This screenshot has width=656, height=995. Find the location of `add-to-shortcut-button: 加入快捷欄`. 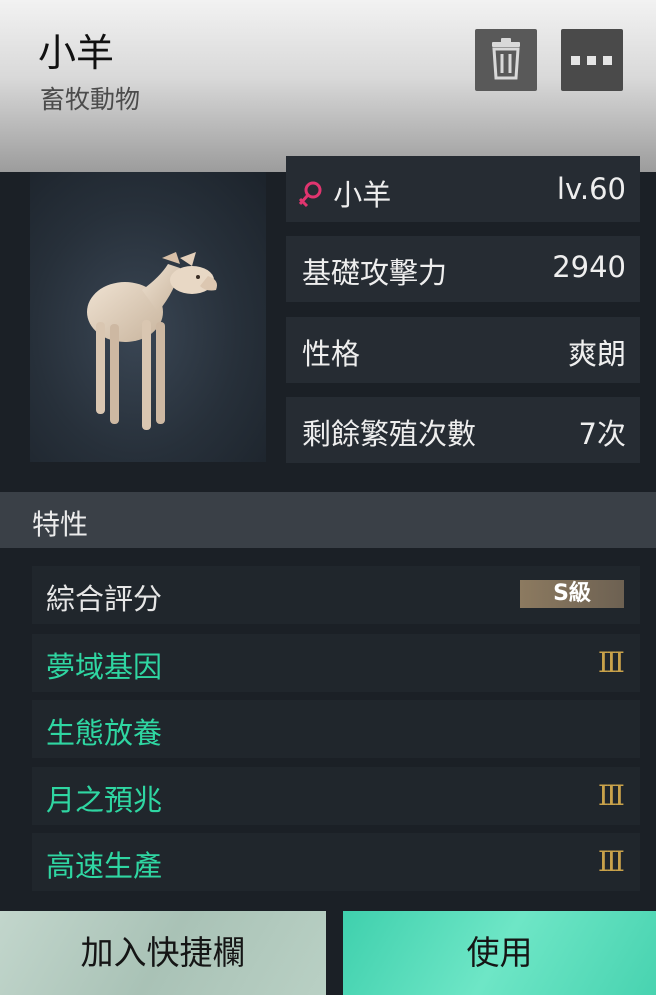

add-to-shortcut-button: 加入快捷欄 is located at coordinates (163, 953).